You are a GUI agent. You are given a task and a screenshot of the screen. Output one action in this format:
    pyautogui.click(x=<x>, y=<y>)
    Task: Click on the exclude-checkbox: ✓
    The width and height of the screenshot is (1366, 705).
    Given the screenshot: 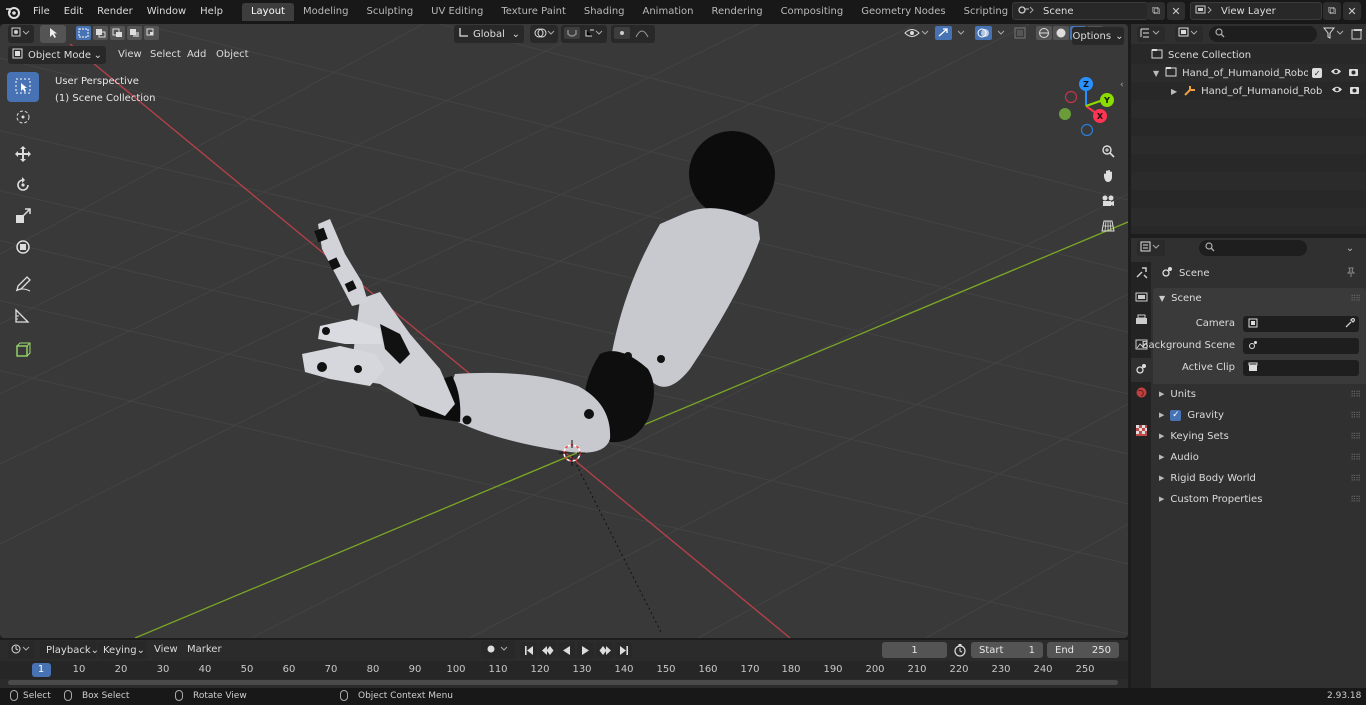 What is the action you would take?
    pyautogui.click(x=1317, y=73)
    